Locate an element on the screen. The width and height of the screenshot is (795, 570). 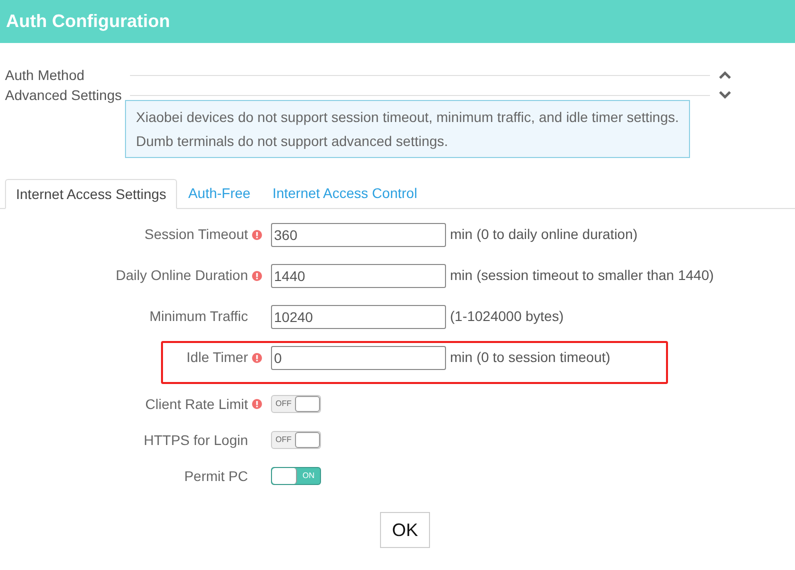
field-hint: min (0 to daily online duration) is located at coordinates (544, 234).